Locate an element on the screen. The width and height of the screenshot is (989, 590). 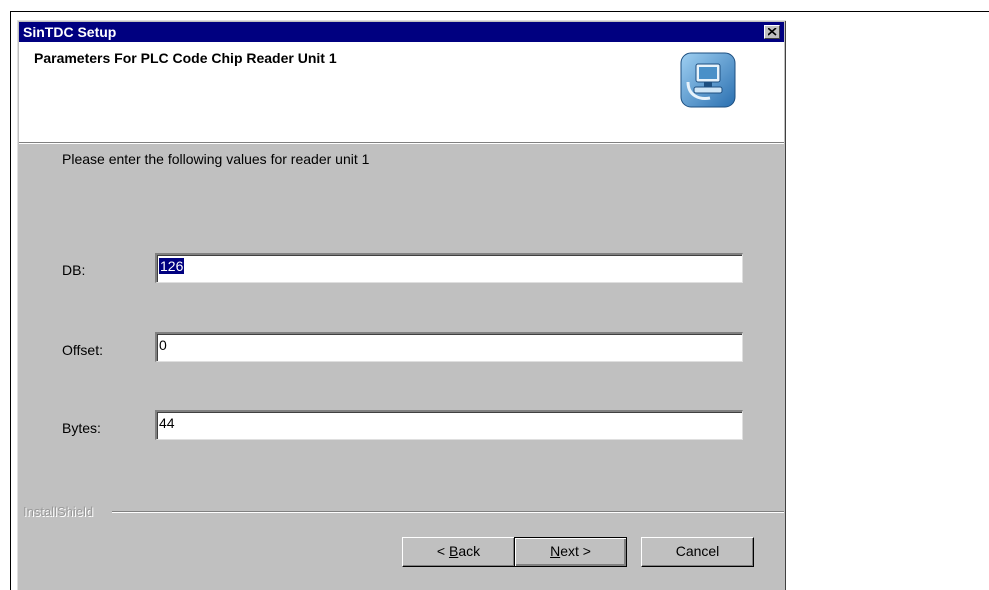
next-button-mnemonic: N is located at coordinates (555, 551).